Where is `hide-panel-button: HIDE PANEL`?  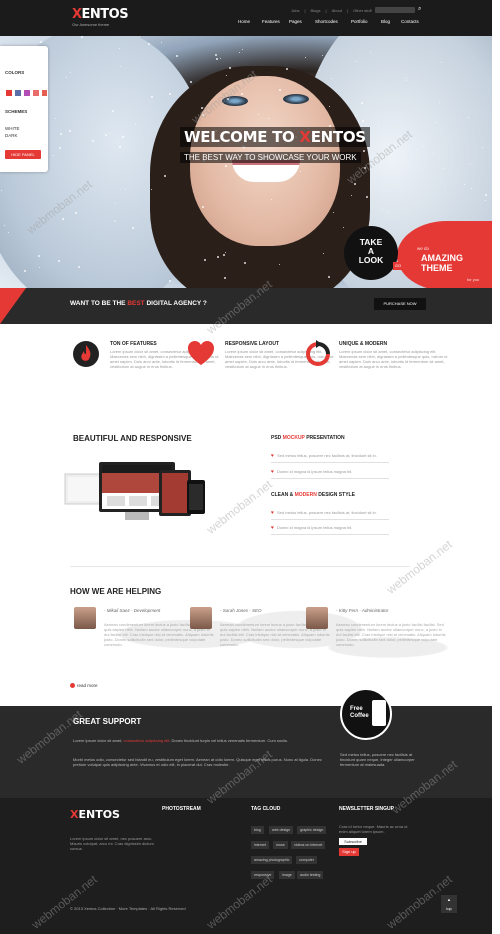 hide-panel-button: HIDE PANEL is located at coordinates (23, 154).